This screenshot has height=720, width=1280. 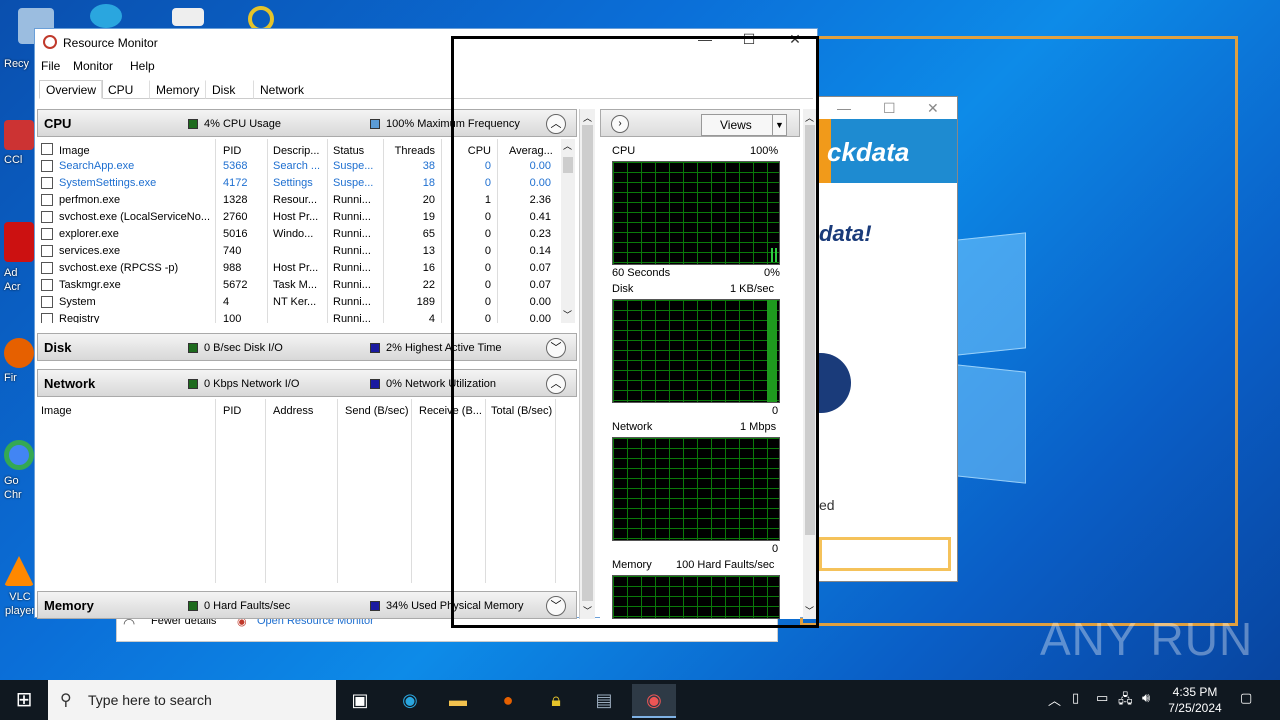 What do you see at coordinates (654, 701) in the screenshot?
I see `resource-monitor-taskbar-icon: ◉` at bounding box center [654, 701].